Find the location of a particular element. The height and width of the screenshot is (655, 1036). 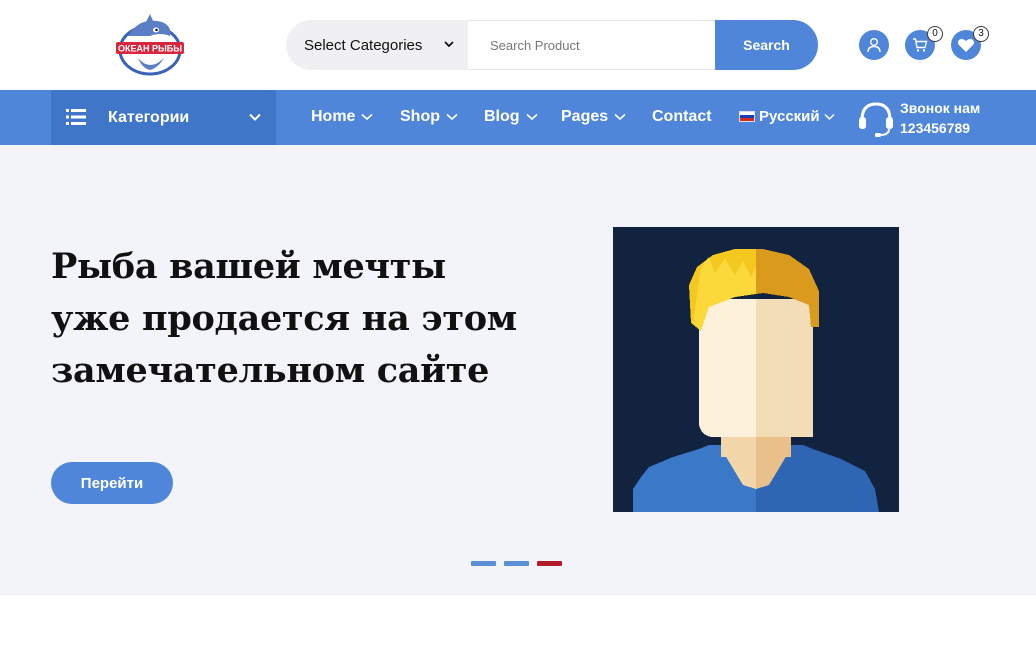

slider-pagination is located at coordinates (516, 563).